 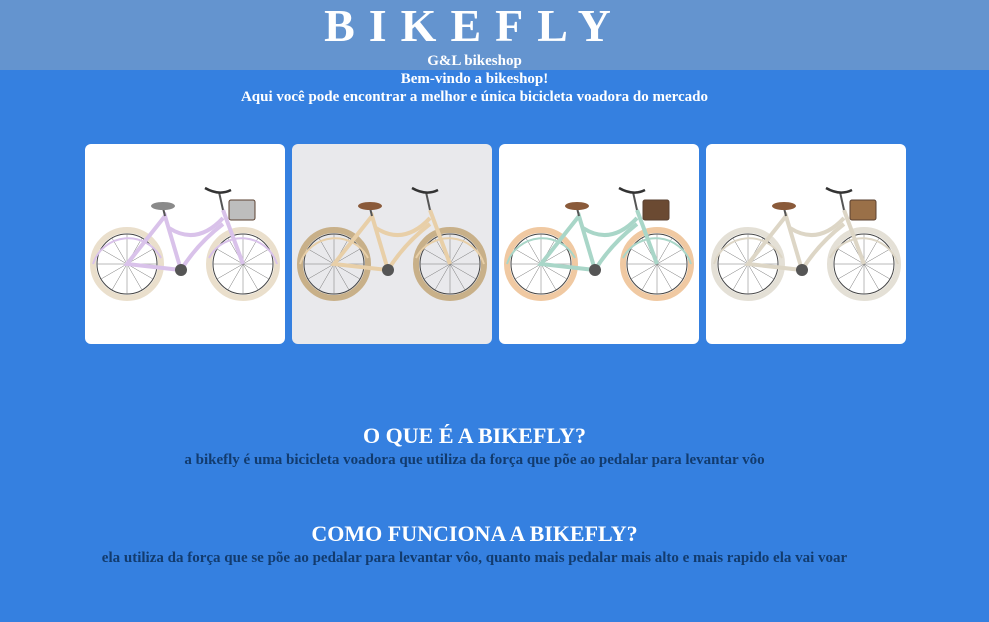 What do you see at coordinates (474, 61) in the screenshot?
I see `shop-name: G&L bikeshop` at bounding box center [474, 61].